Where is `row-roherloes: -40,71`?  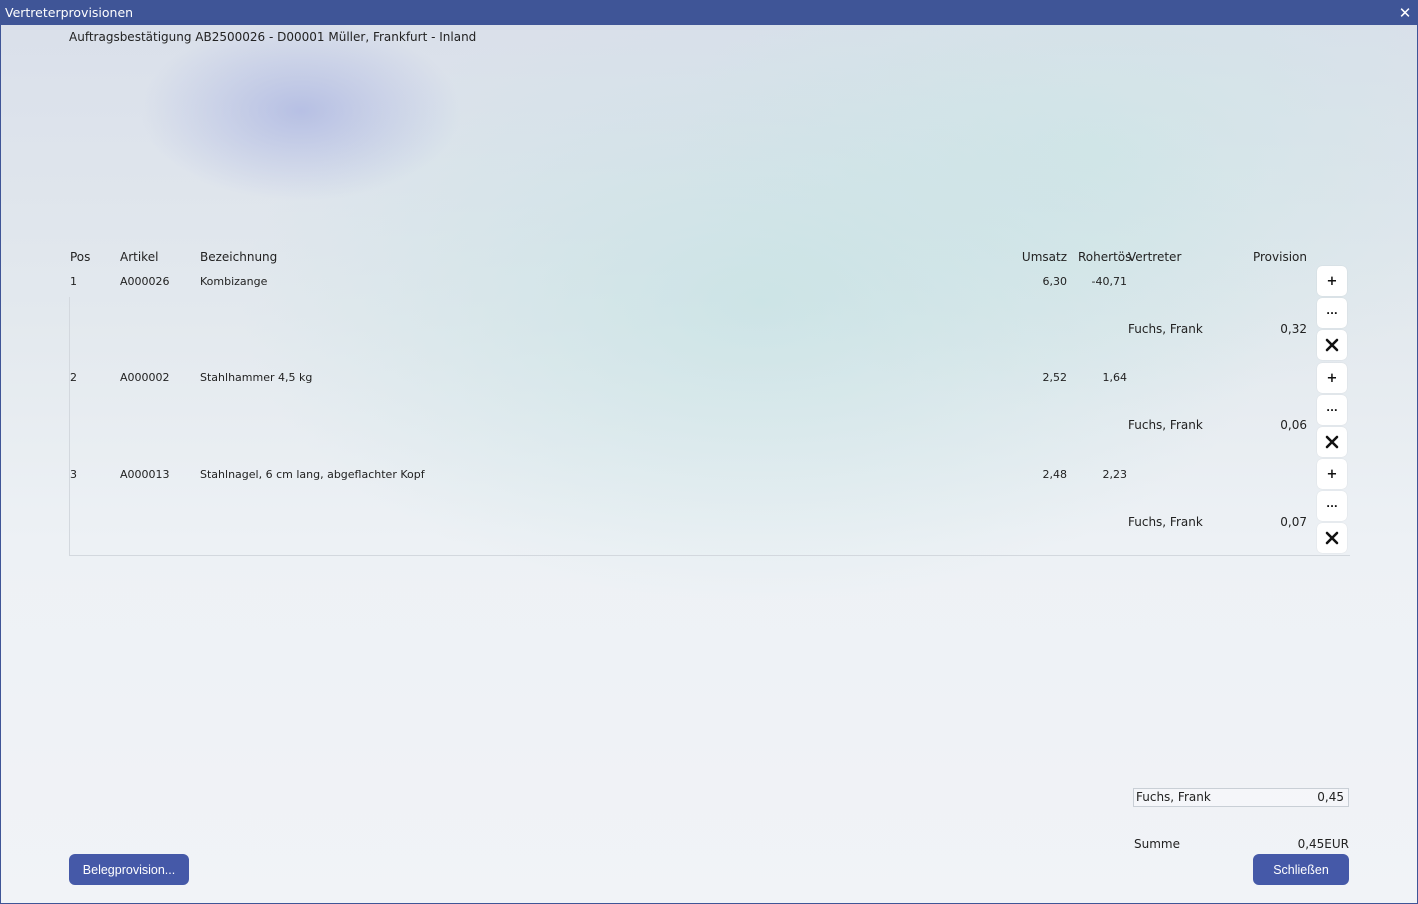 row-roherloes: -40,71 is located at coordinates (1109, 281).